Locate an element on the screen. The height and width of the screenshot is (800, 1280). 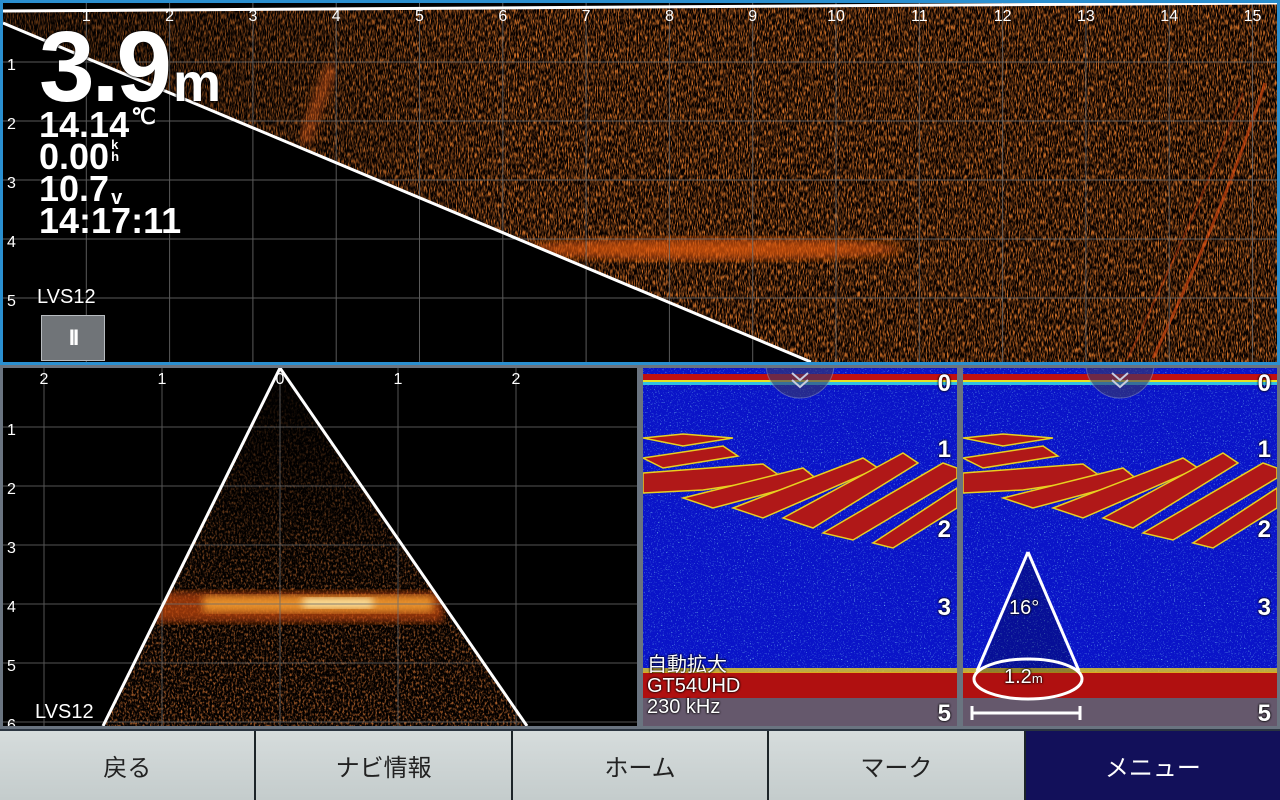
pause-button: II is located at coordinates (73, 338).